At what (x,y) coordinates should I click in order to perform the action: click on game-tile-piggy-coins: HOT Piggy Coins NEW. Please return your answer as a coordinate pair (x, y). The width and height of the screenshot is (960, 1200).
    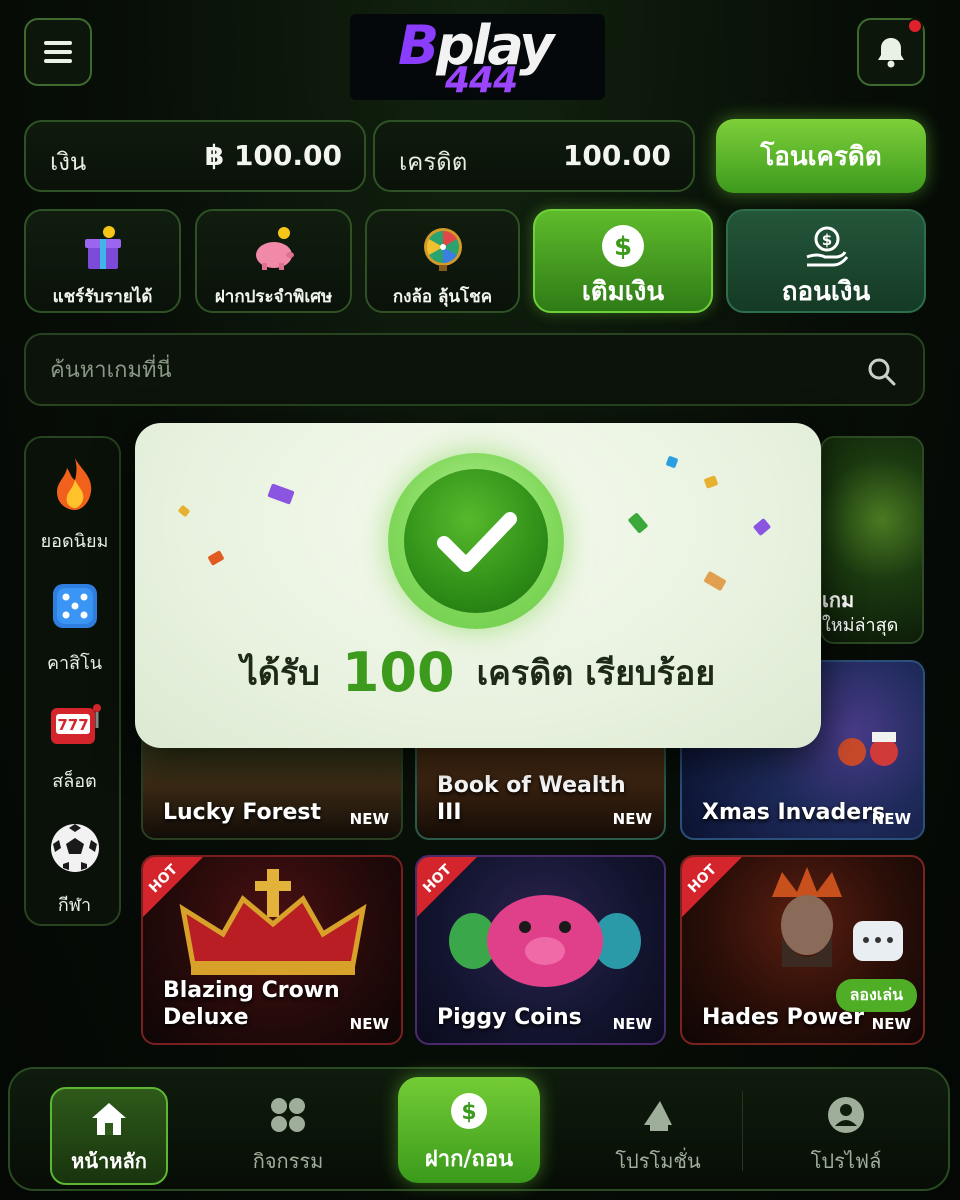
    Looking at the image, I should click on (540, 950).